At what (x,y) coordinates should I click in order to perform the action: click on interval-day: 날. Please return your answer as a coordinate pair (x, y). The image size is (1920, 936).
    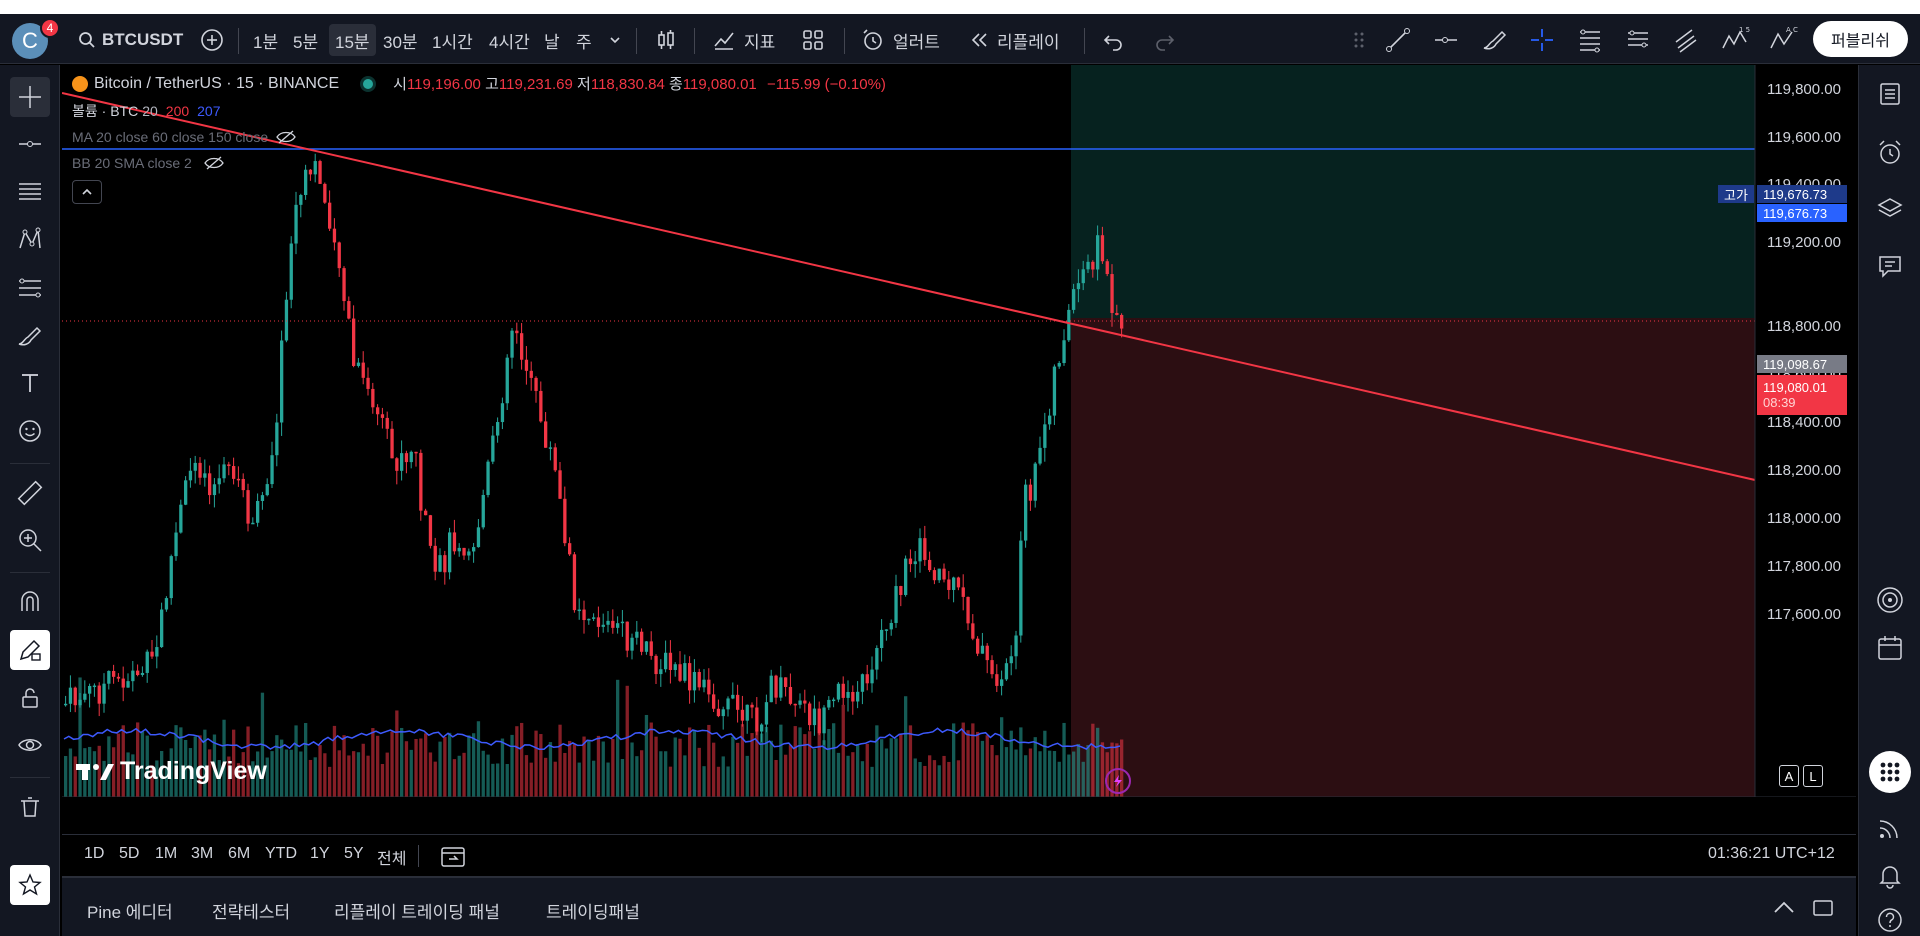
    Looking at the image, I should click on (552, 40).